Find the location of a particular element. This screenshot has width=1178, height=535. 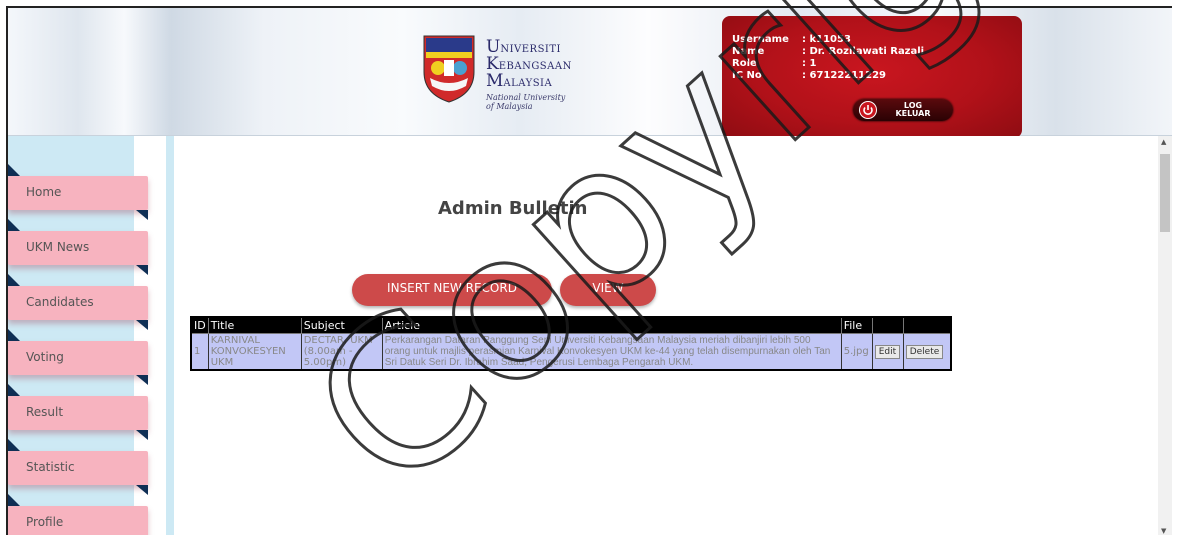

ic-value: : 67122211229 is located at coordinates (844, 75).